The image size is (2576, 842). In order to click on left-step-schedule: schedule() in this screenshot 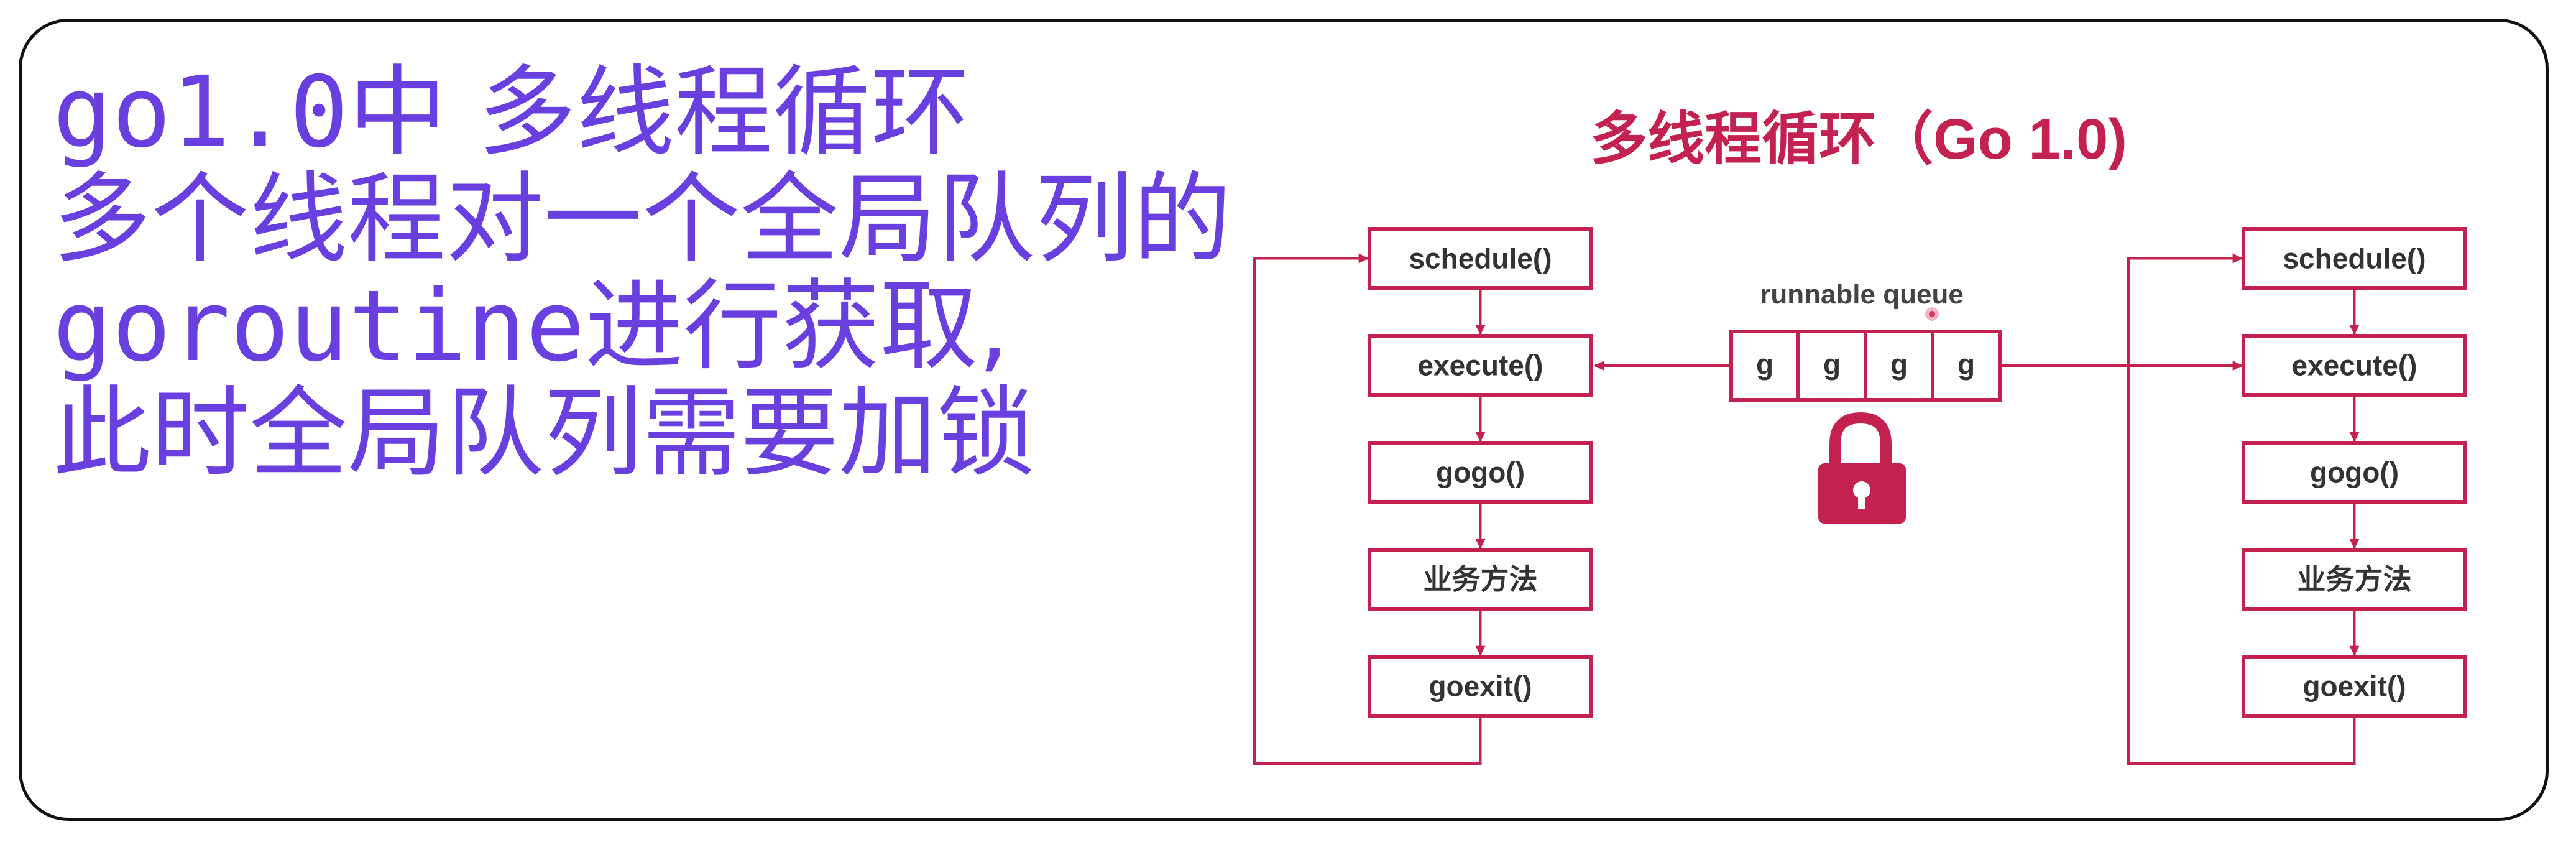, I will do `click(1480, 258)`.